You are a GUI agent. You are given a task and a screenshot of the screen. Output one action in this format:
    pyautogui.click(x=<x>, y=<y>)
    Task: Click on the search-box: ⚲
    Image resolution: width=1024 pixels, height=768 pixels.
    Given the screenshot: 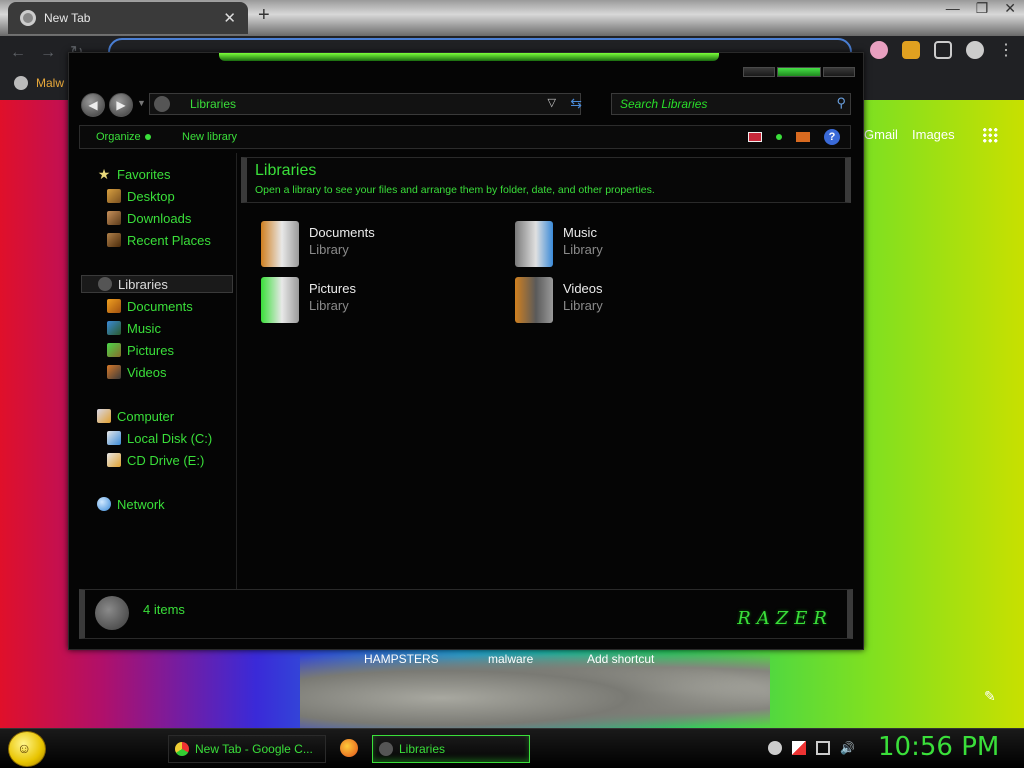 What is the action you would take?
    pyautogui.click(x=731, y=104)
    